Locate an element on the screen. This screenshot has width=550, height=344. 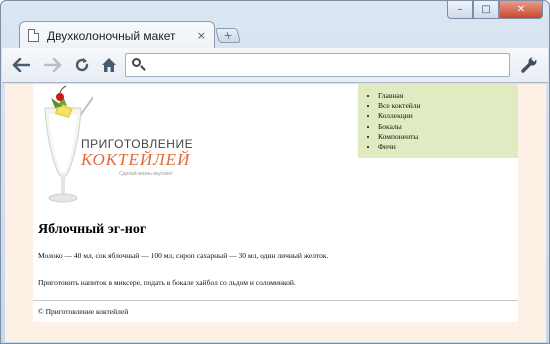
browser-tab: Двухколоночный макет × is located at coordinates (117, 35).